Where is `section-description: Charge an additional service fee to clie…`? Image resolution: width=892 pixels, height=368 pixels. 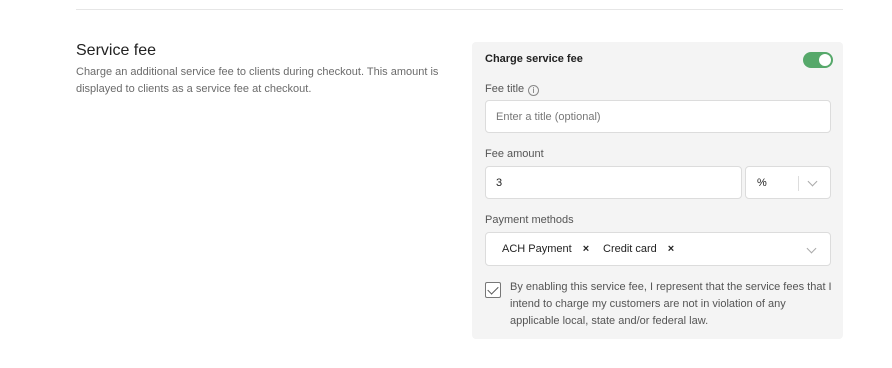
section-description: Charge an additional service fee to clie… is located at coordinates (257, 80).